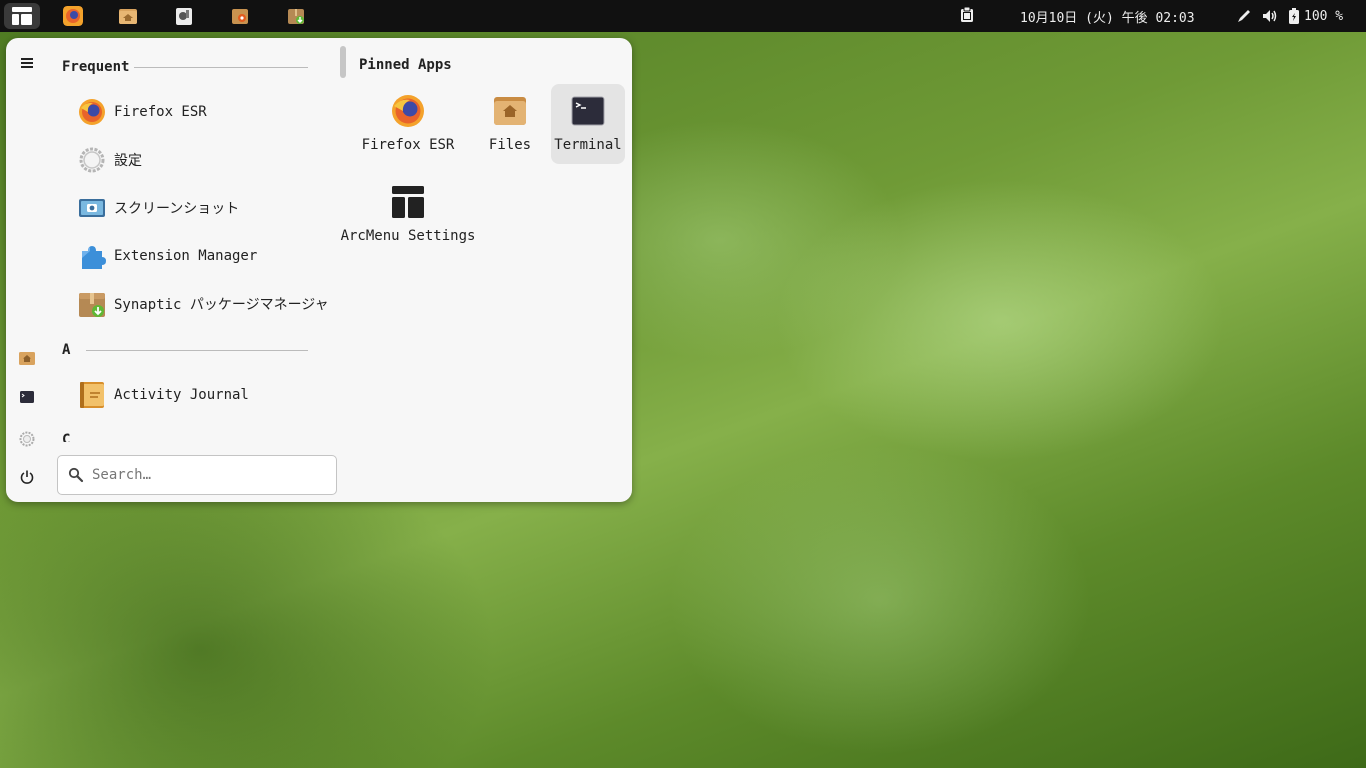  What do you see at coordinates (66, 437) in the screenshot?
I see `section-c-header: C` at bounding box center [66, 437].